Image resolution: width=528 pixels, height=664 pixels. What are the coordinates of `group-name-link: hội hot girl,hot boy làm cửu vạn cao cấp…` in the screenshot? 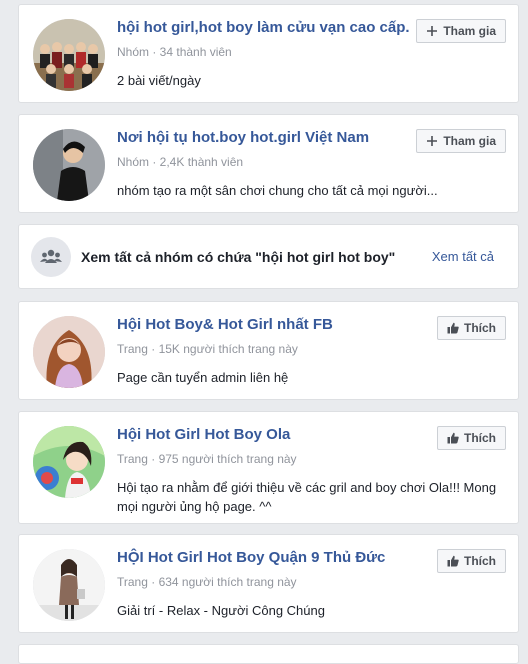 It's located at (263, 27).